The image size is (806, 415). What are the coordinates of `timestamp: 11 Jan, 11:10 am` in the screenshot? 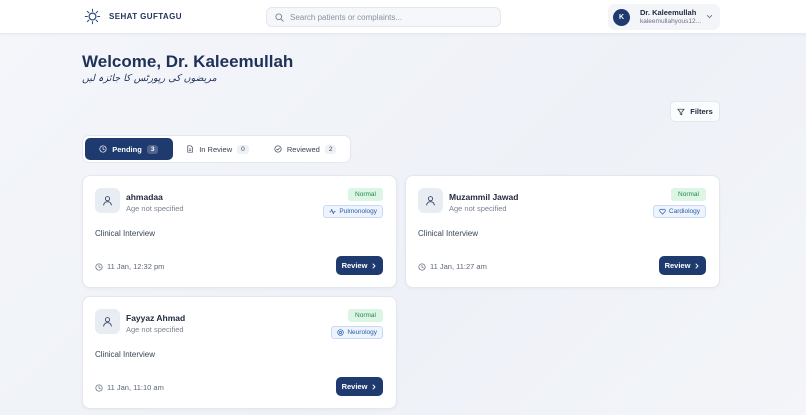 It's located at (129, 387).